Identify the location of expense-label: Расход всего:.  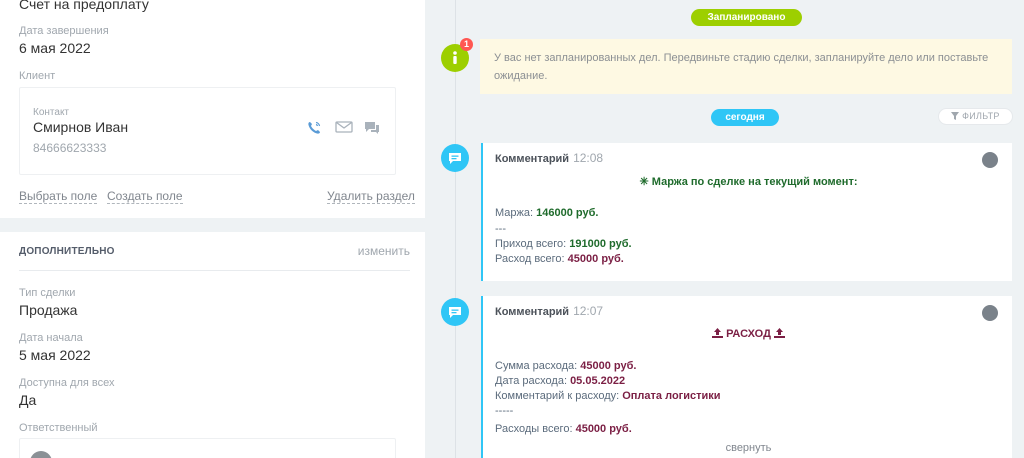
(530, 259).